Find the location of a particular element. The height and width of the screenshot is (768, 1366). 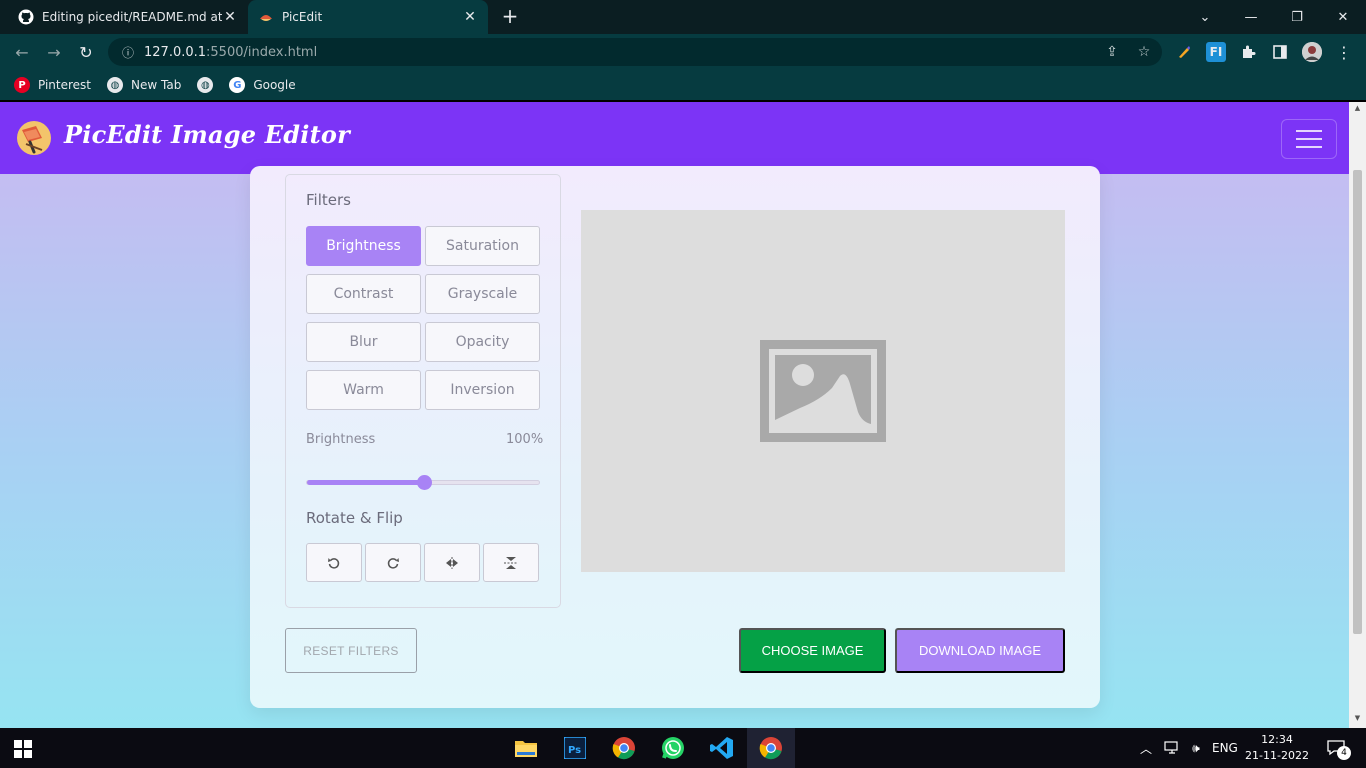

app-brand-title: PicEdit Image Editor is located at coordinates (207, 134).